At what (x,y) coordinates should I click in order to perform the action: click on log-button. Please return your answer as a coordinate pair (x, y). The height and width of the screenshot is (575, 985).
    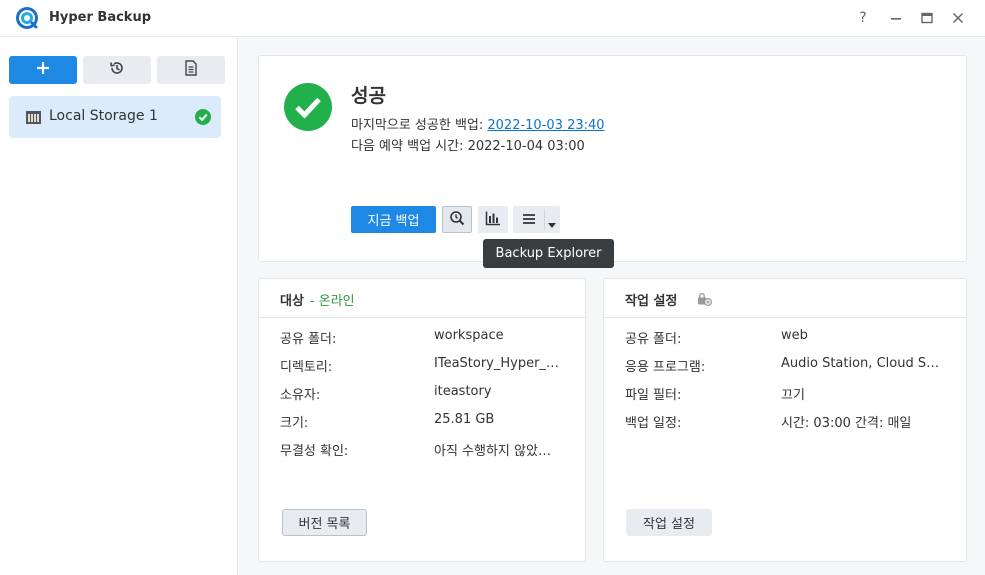
    Looking at the image, I should click on (191, 70).